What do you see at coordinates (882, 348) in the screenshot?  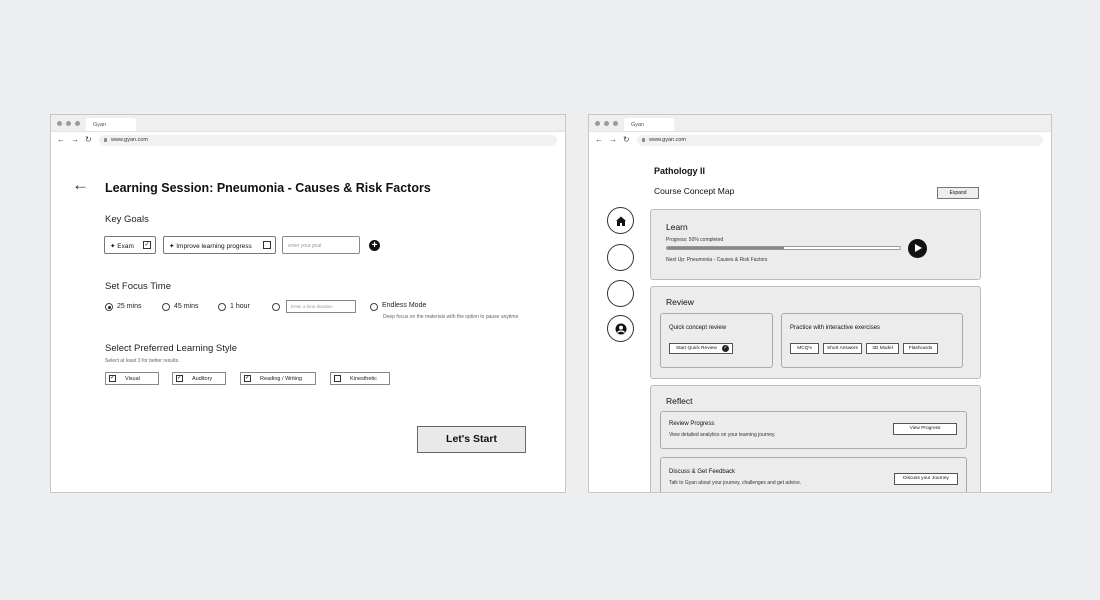 I see `3d-model-button: 3D Model` at bounding box center [882, 348].